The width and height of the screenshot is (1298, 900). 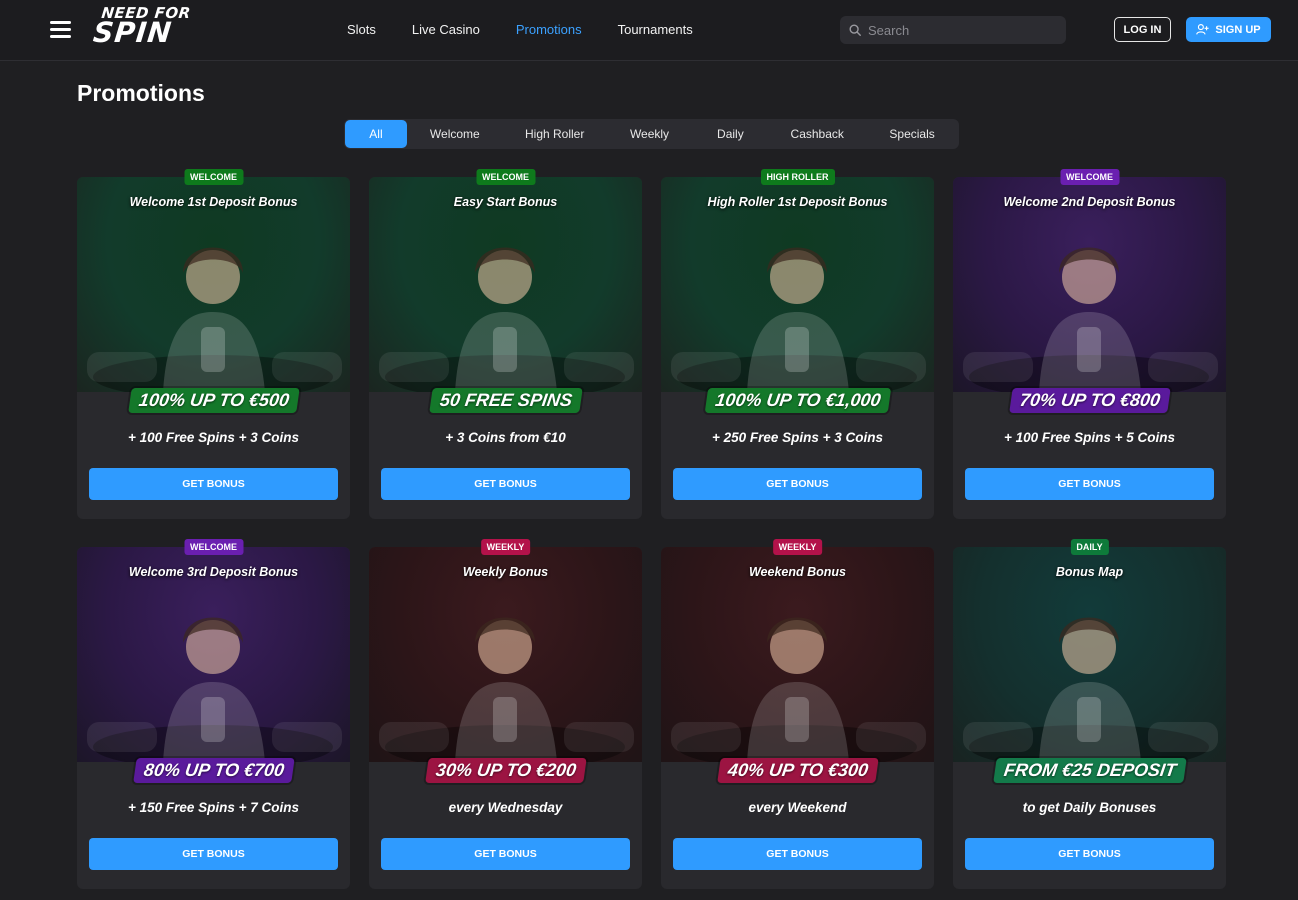 I want to click on promo-title: Welcome 2nd Deposit Bonus, so click(x=1089, y=202).